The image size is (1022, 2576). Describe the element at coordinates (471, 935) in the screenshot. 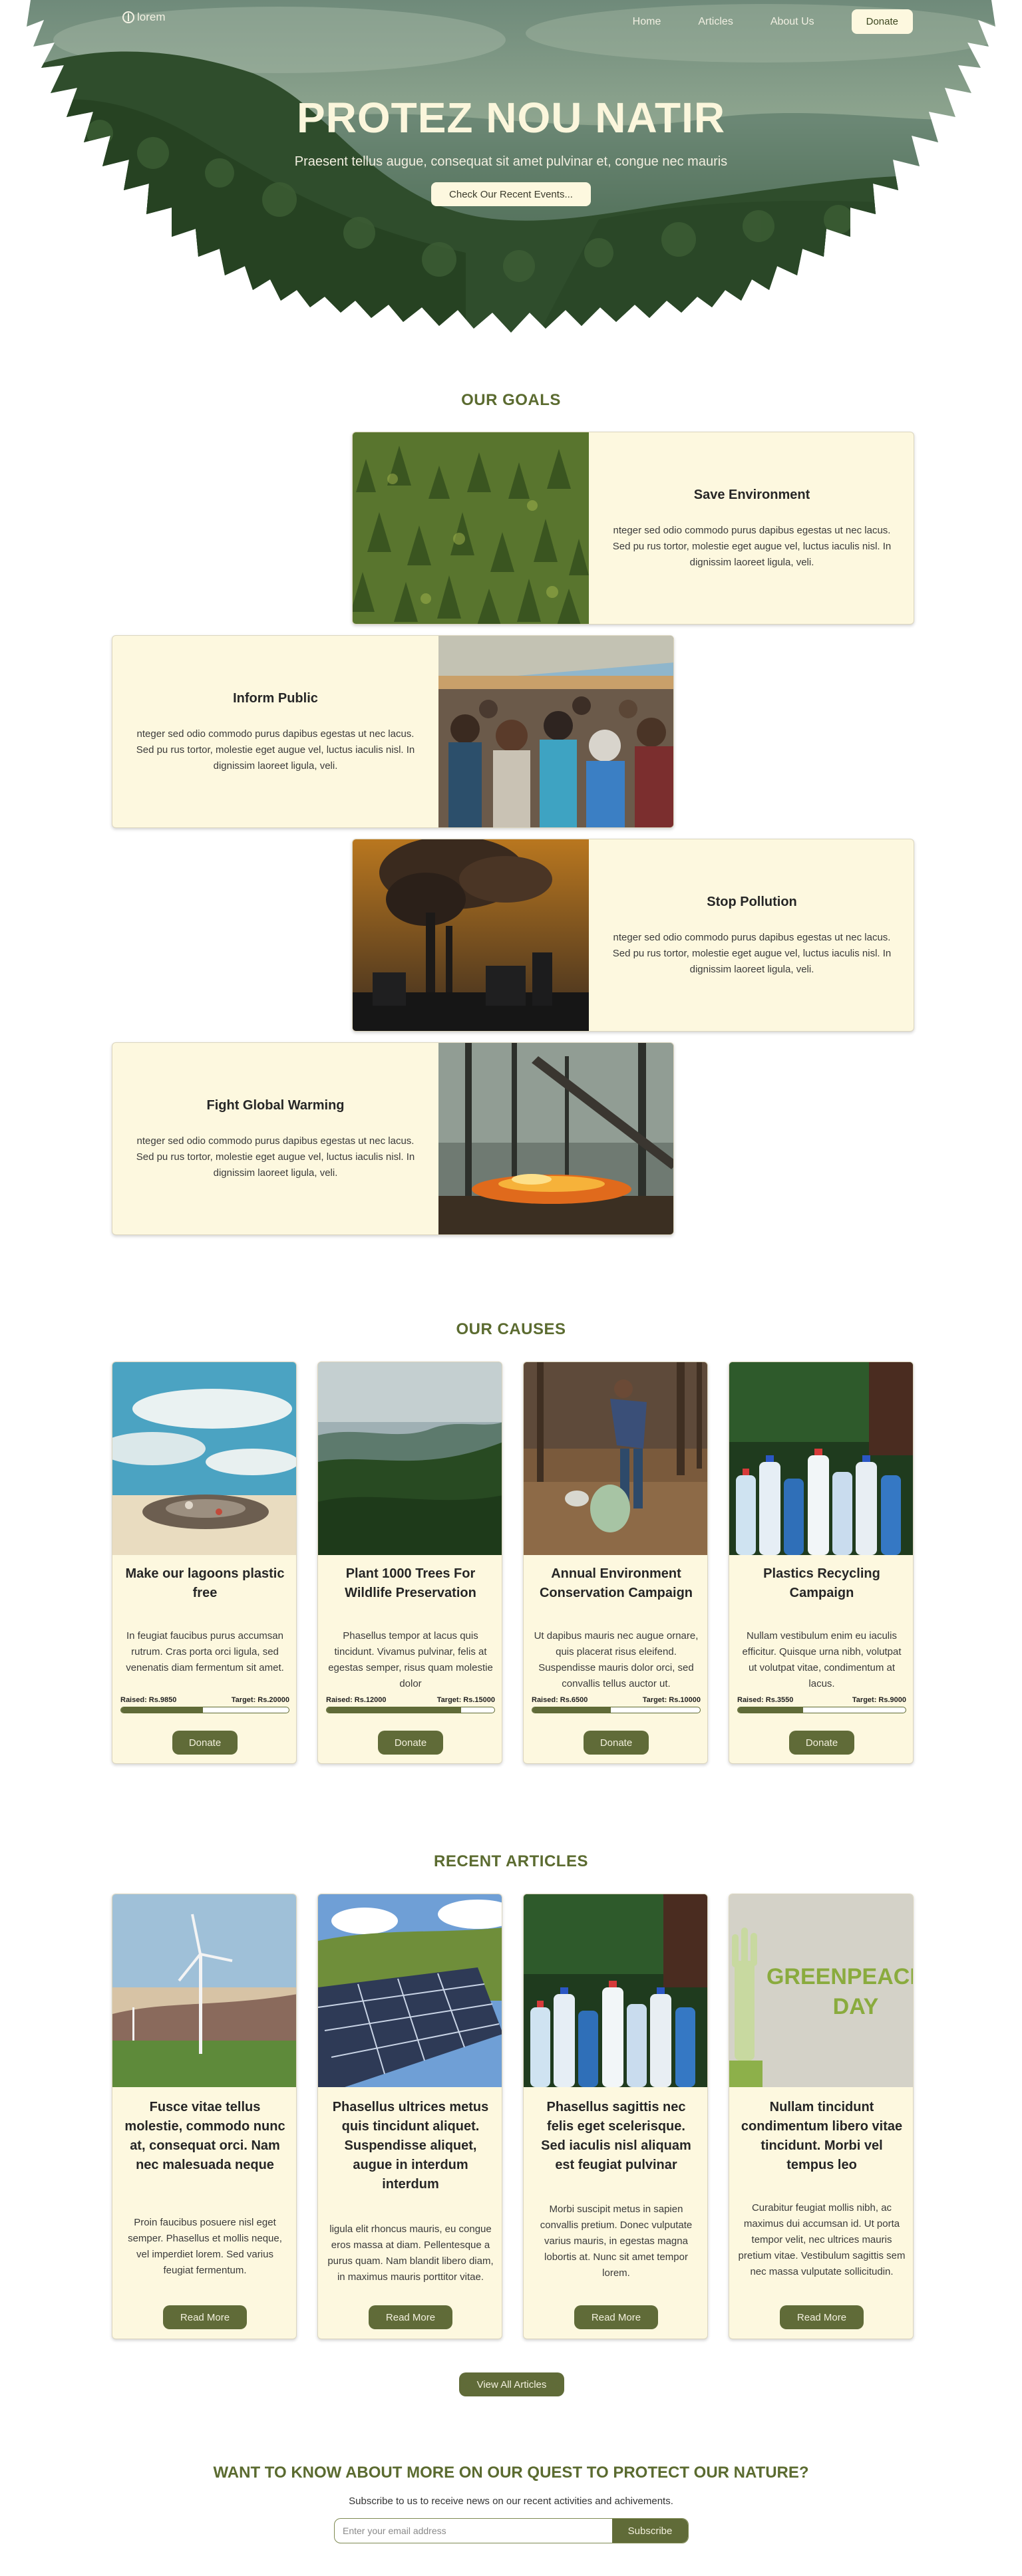

I see `factory-smoke-image` at that location.